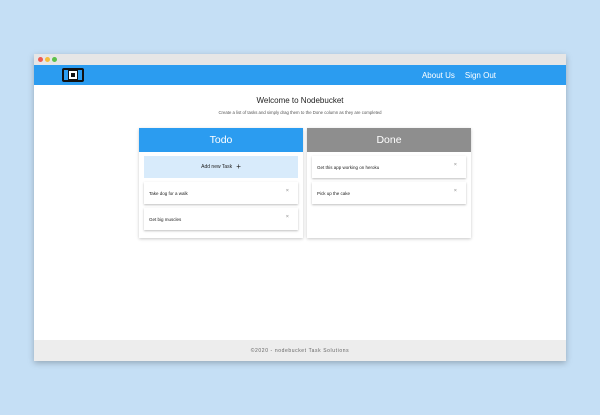  Describe the element at coordinates (300, 59) in the screenshot. I see `window-chrome` at that location.